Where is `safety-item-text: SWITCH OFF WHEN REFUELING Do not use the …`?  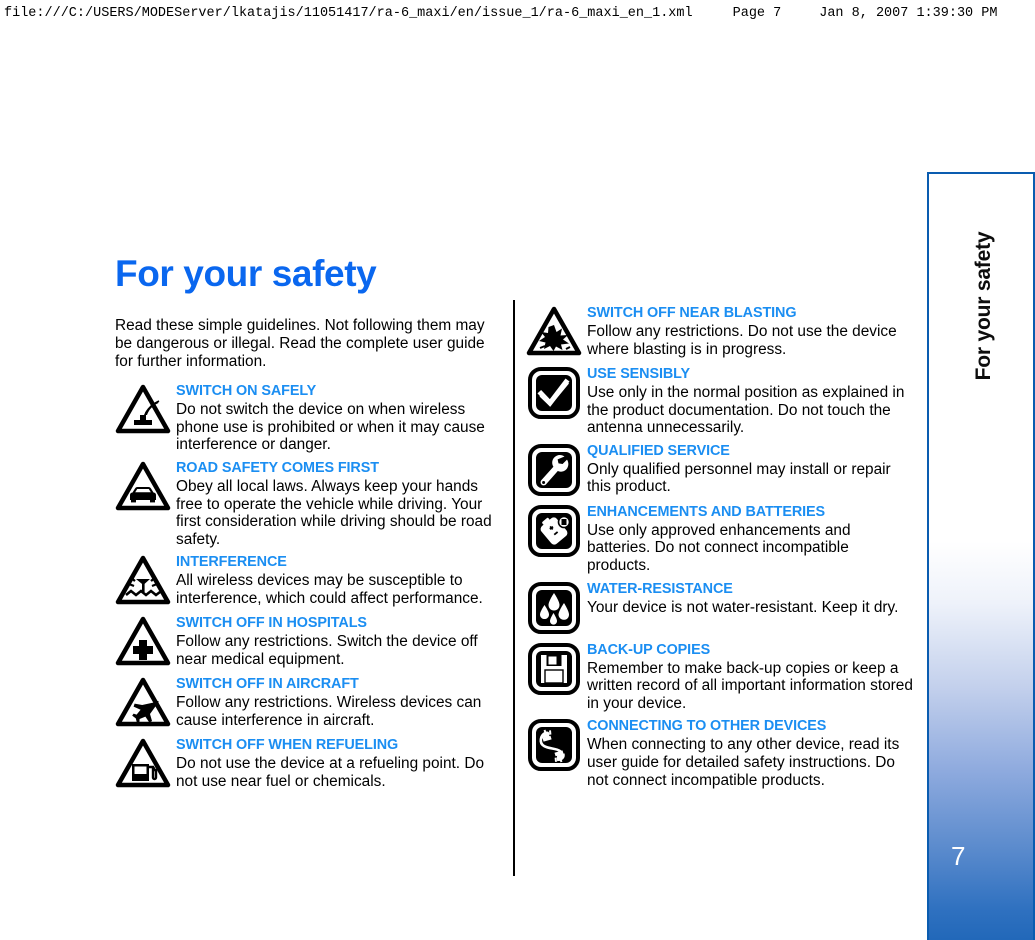 safety-item-text: SWITCH OFF WHEN REFUELING Do not use the … is located at coordinates (339, 762).